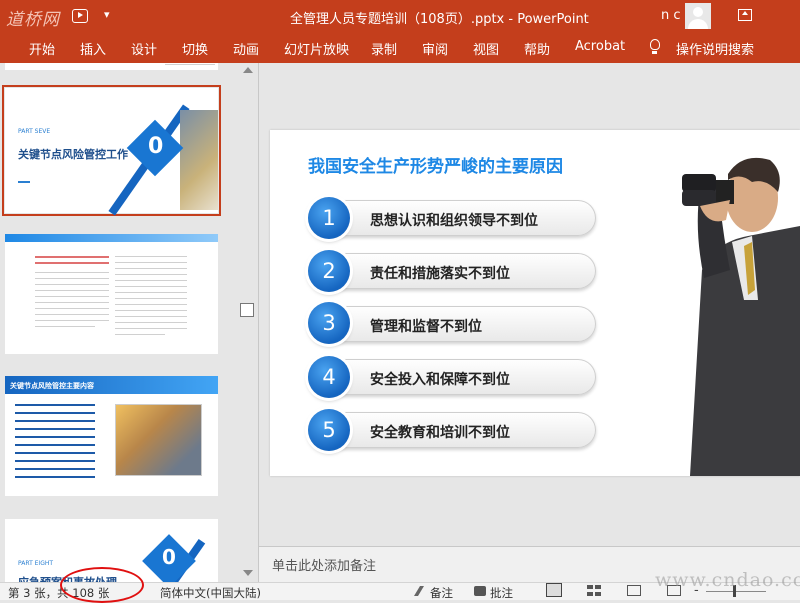  Describe the element at coordinates (486, 48) in the screenshot. I see `tab-view: 视图` at that location.